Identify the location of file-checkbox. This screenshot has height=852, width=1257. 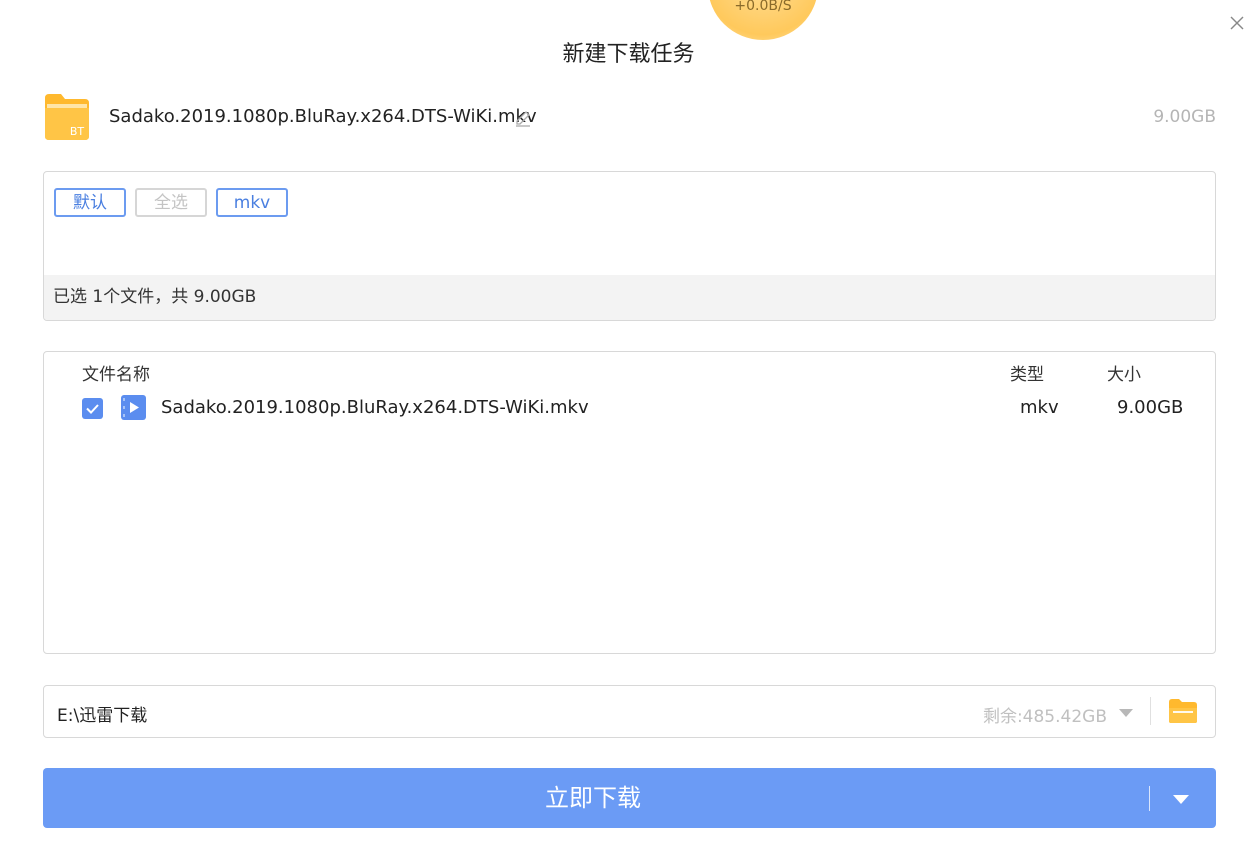
(92, 408).